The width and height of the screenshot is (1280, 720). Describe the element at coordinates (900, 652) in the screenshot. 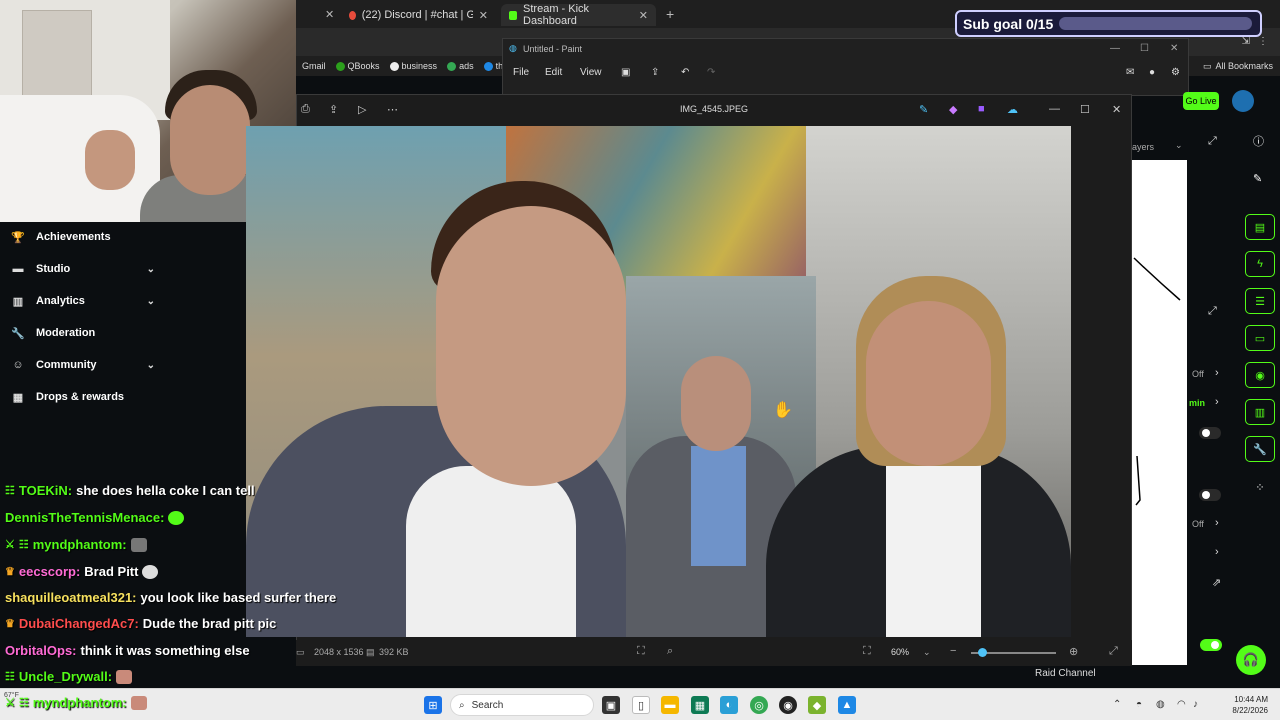

I see `zoom-level: 60%` at that location.